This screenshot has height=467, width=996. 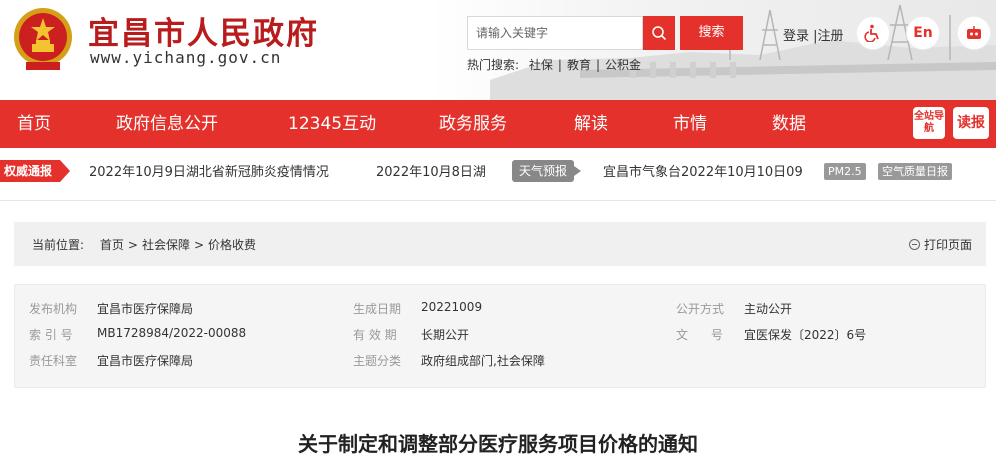 What do you see at coordinates (445, 335) in the screenshot?
I see `meta-value: 长期公开` at bounding box center [445, 335].